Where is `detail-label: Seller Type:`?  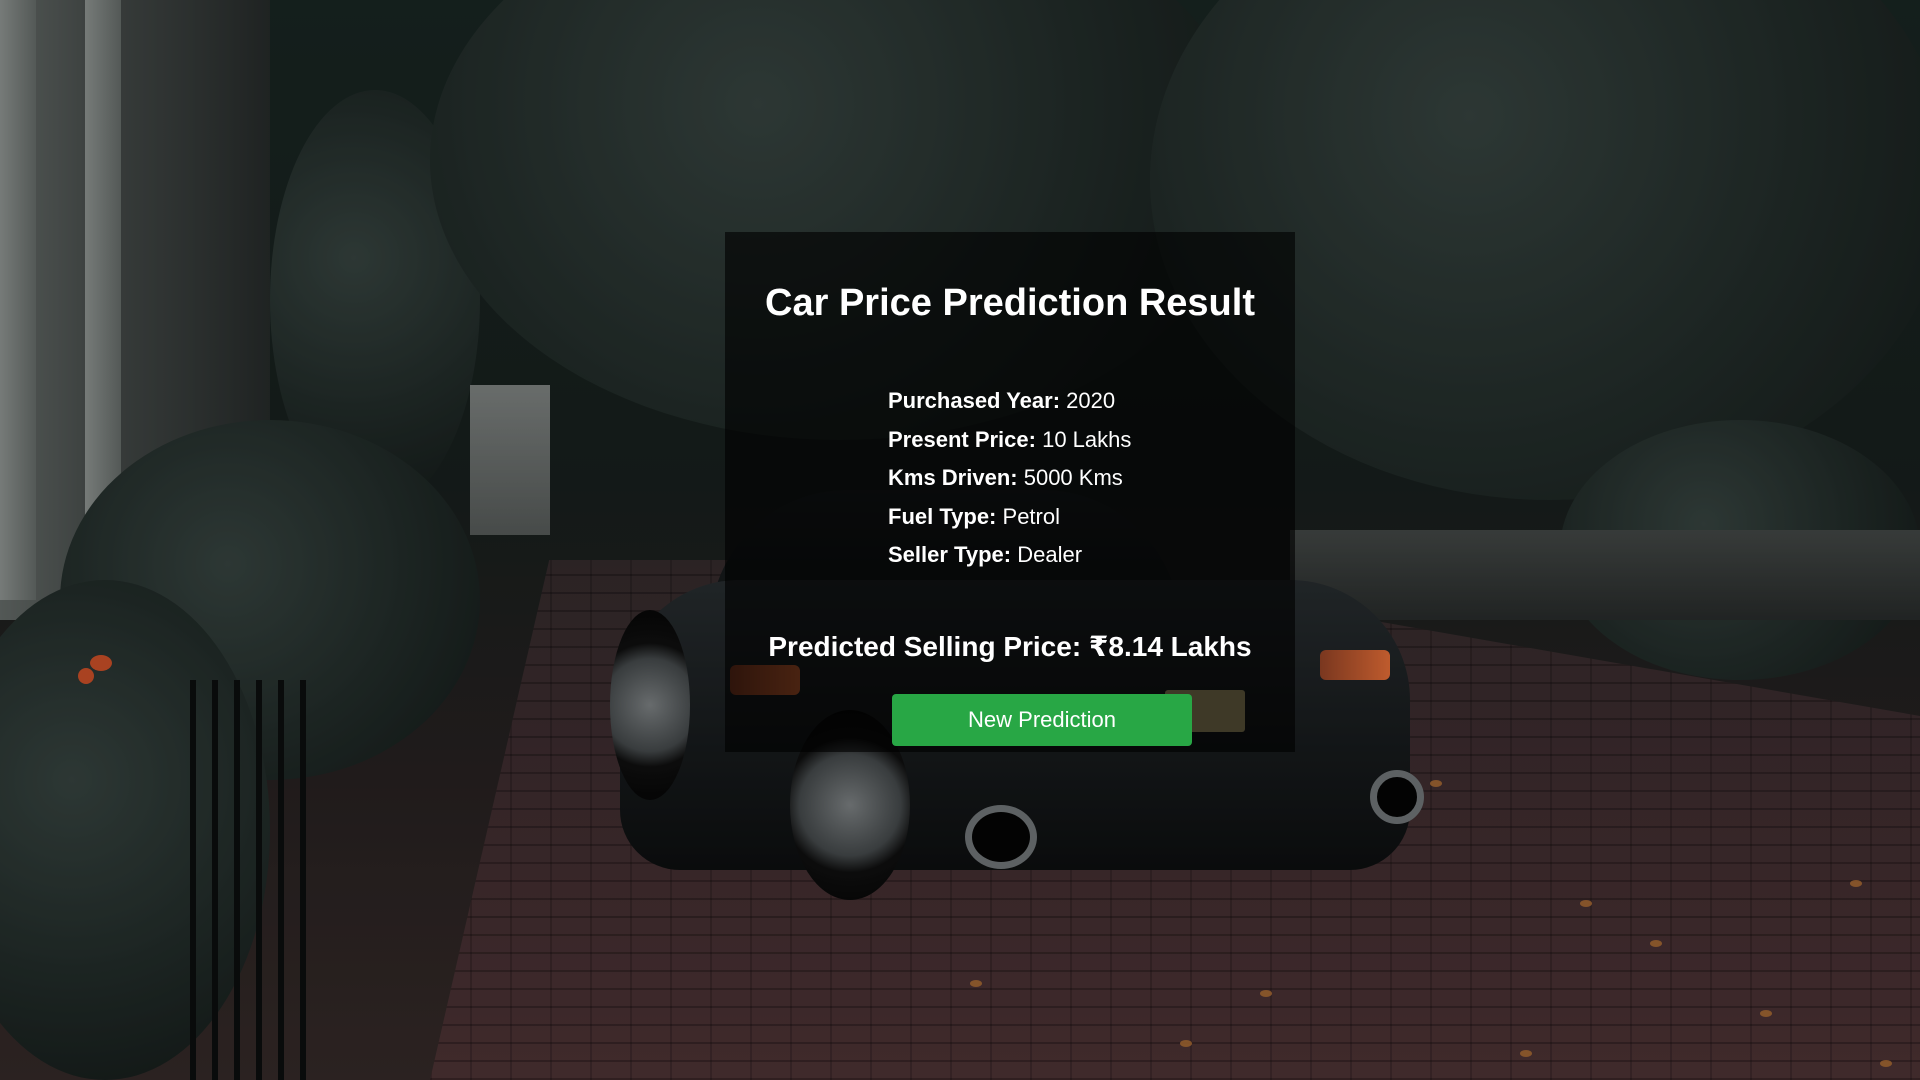 detail-label: Seller Type: is located at coordinates (950, 554).